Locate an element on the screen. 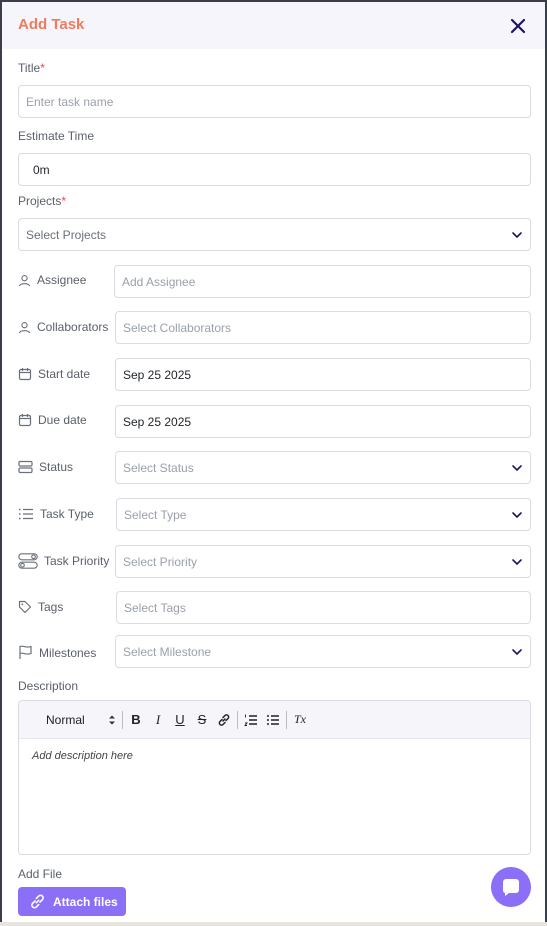 Image resolution: width=547 pixels, height=926 pixels. title-label: Title* is located at coordinates (31, 68).